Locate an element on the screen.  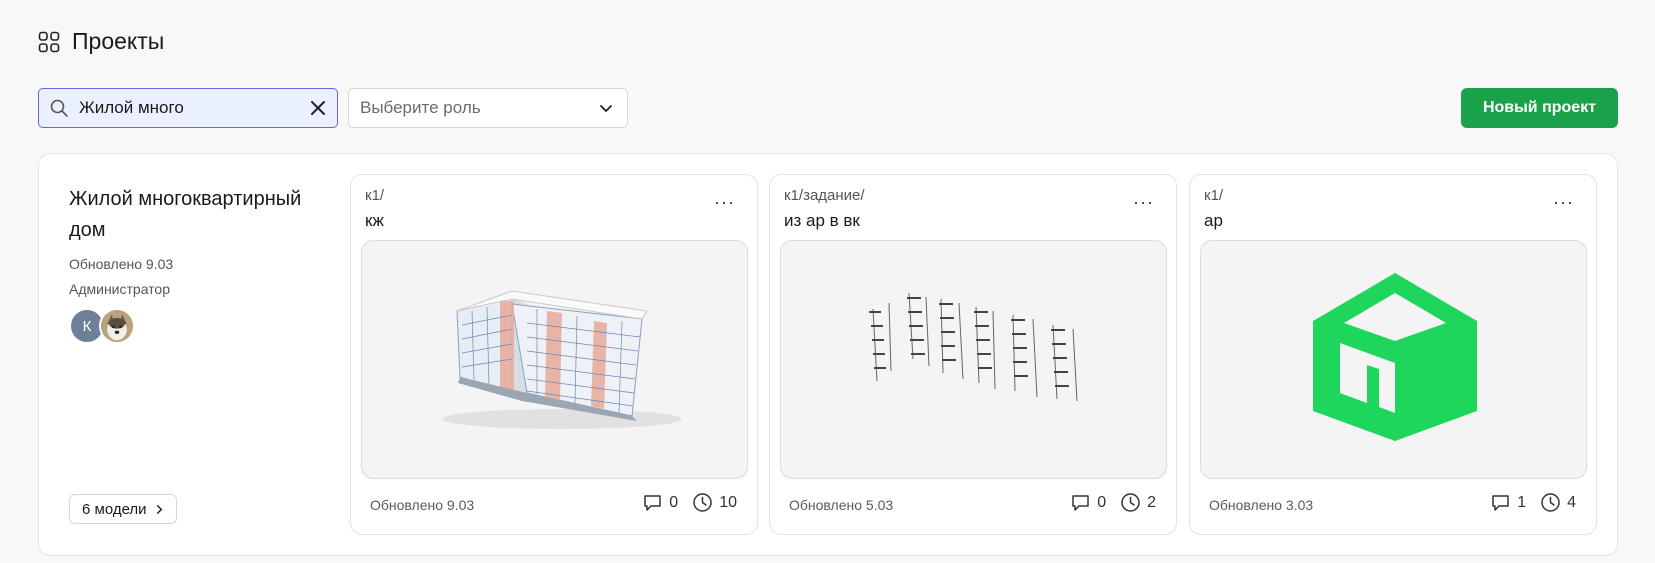
grid-icon is located at coordinates (49, 41).